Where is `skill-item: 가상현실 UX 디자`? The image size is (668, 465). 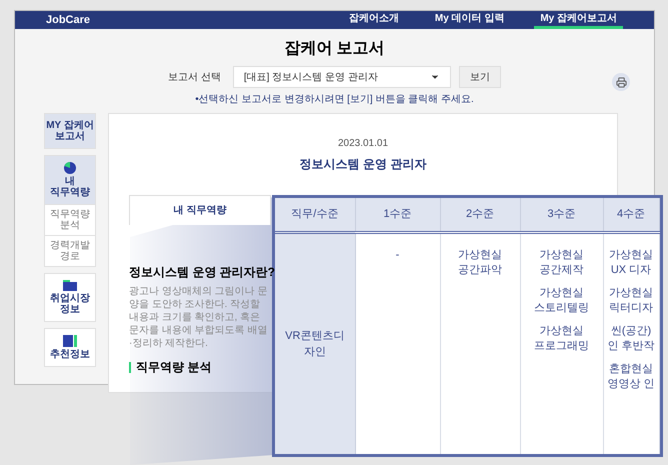 skill-item: 가상현실 UX 디자 is located at coordinates (631, 263).